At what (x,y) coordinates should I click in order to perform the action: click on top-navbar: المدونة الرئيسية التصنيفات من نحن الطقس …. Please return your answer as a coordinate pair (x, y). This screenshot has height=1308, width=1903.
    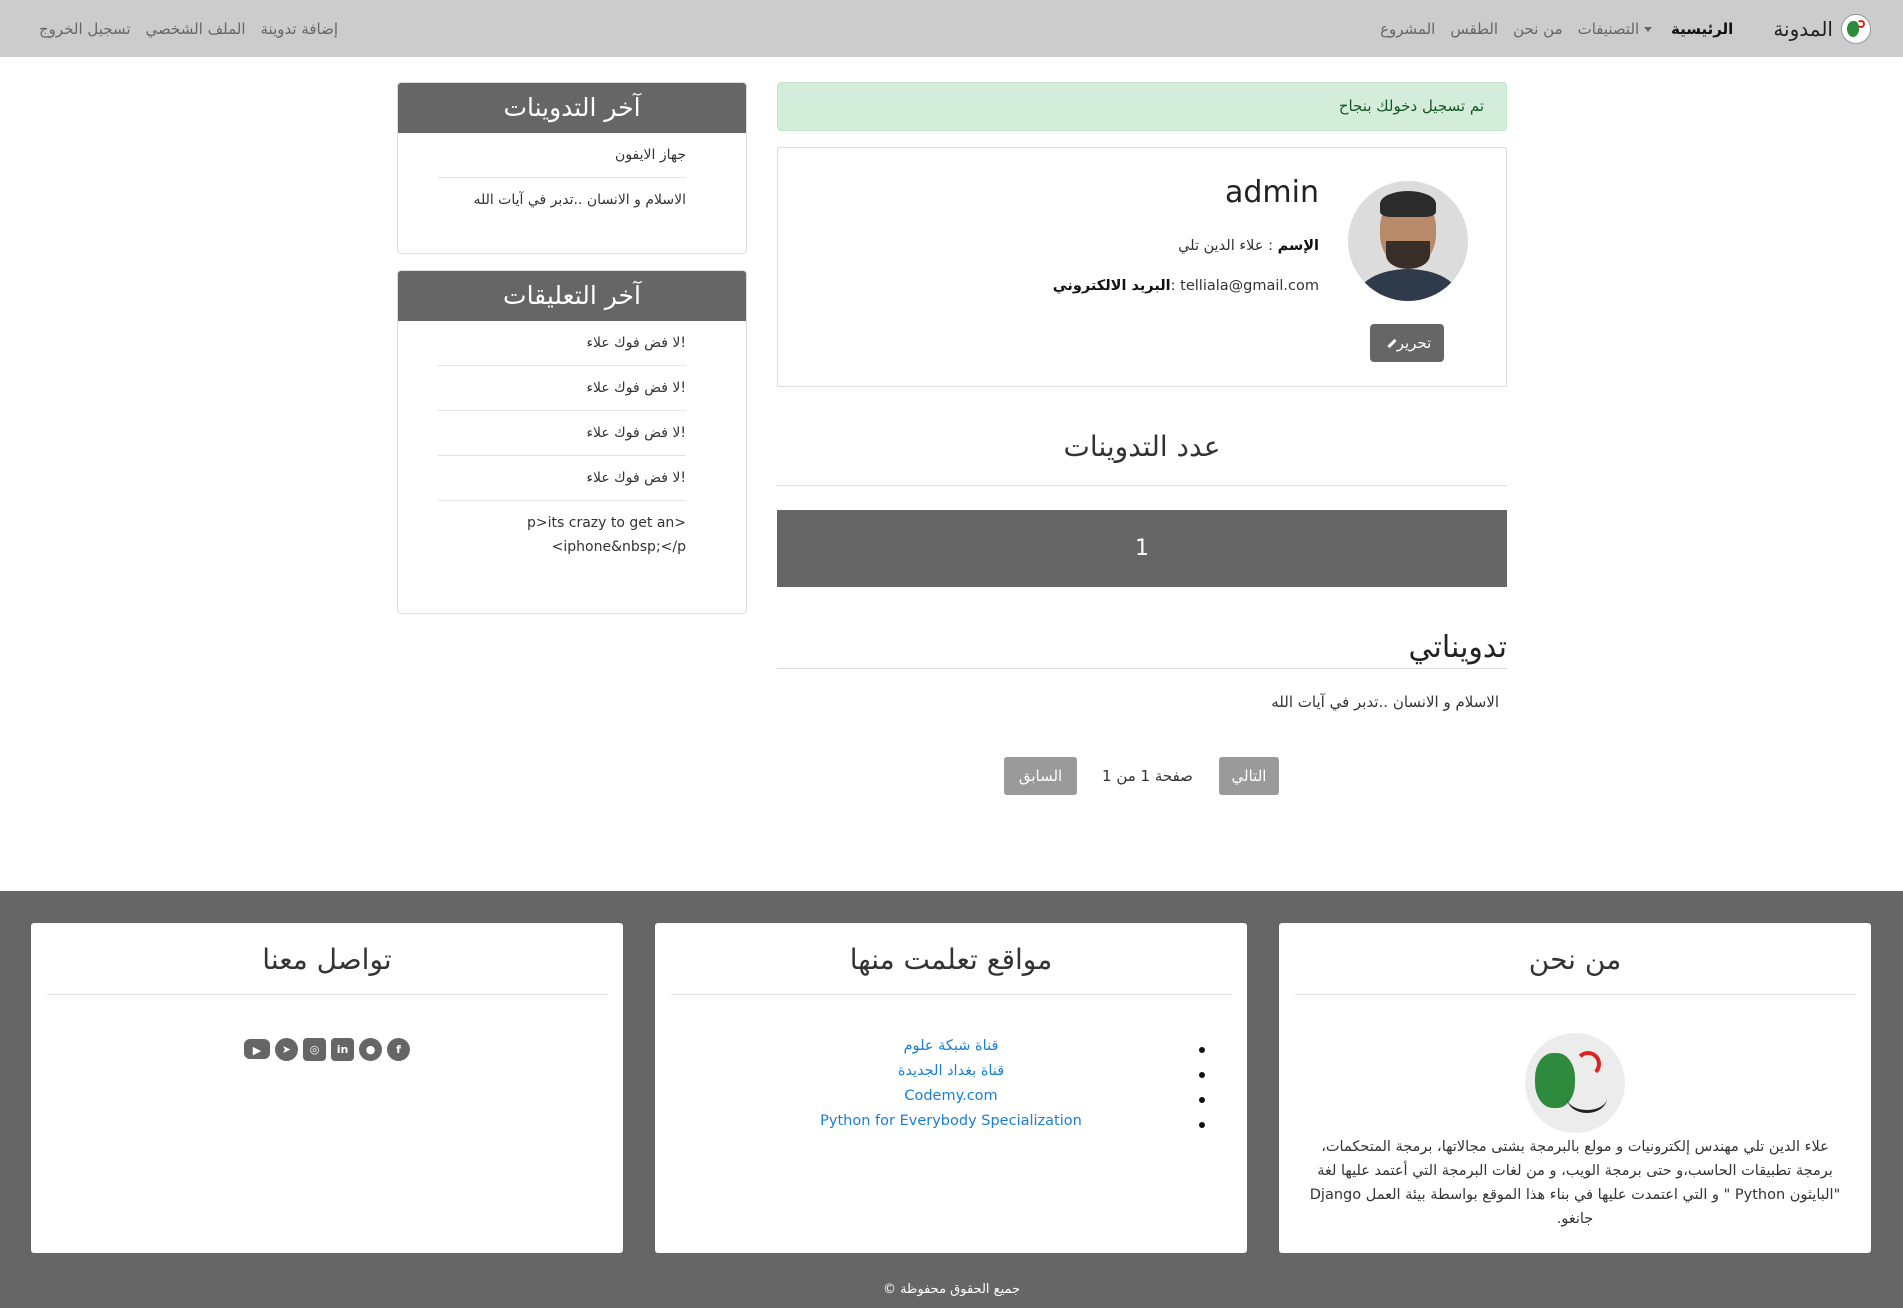
    Looking at the image, I should click on (951, 28).